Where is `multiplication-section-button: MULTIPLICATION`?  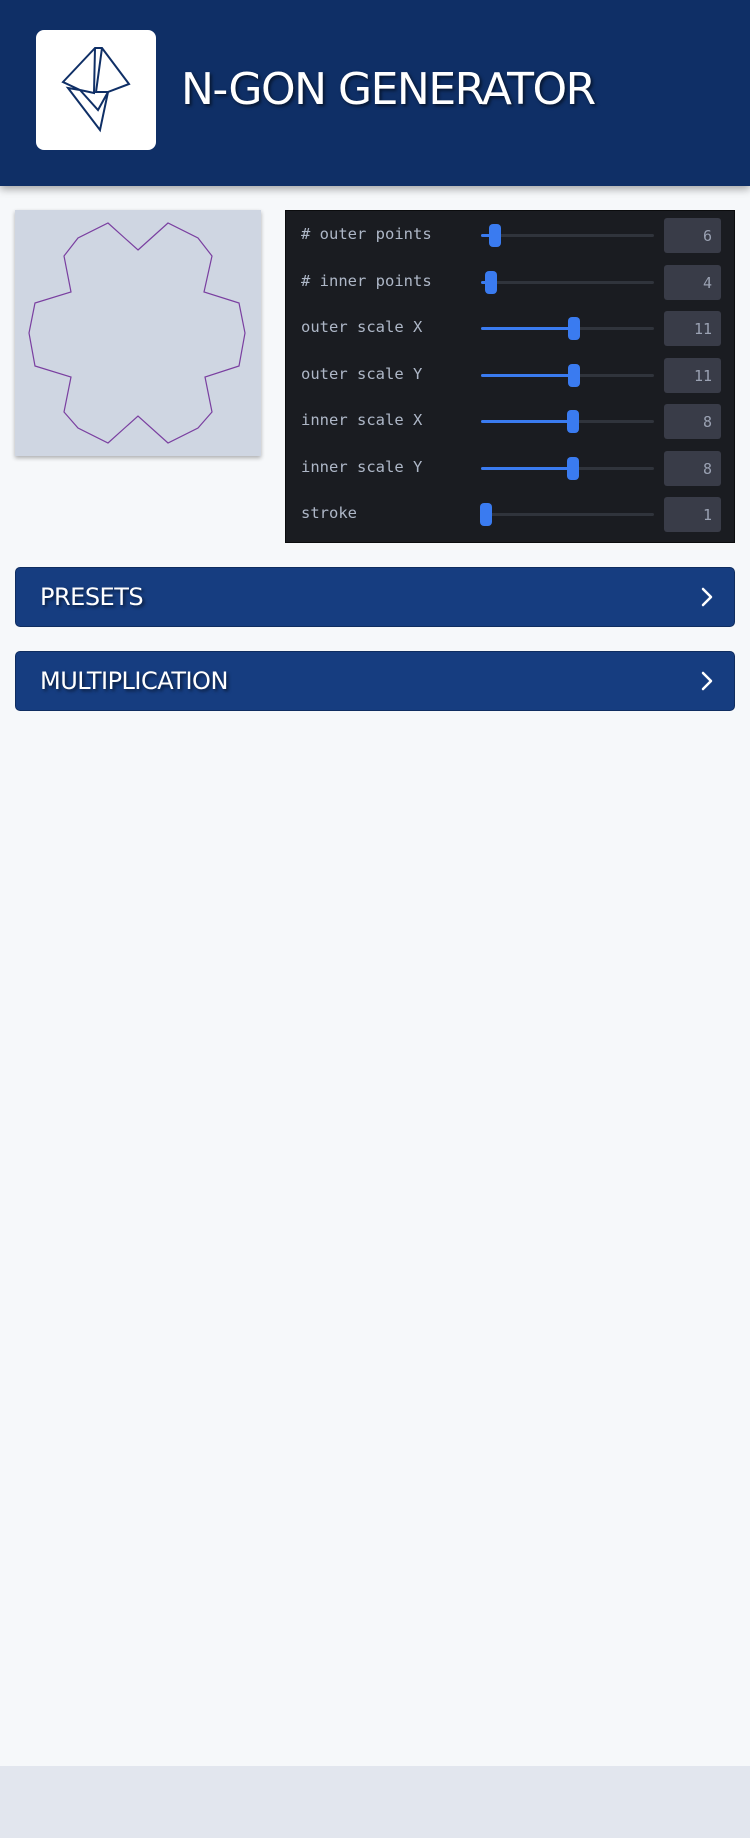
multiplication-section-button: MULTIPLICATION is located at coordinates (375, 681).